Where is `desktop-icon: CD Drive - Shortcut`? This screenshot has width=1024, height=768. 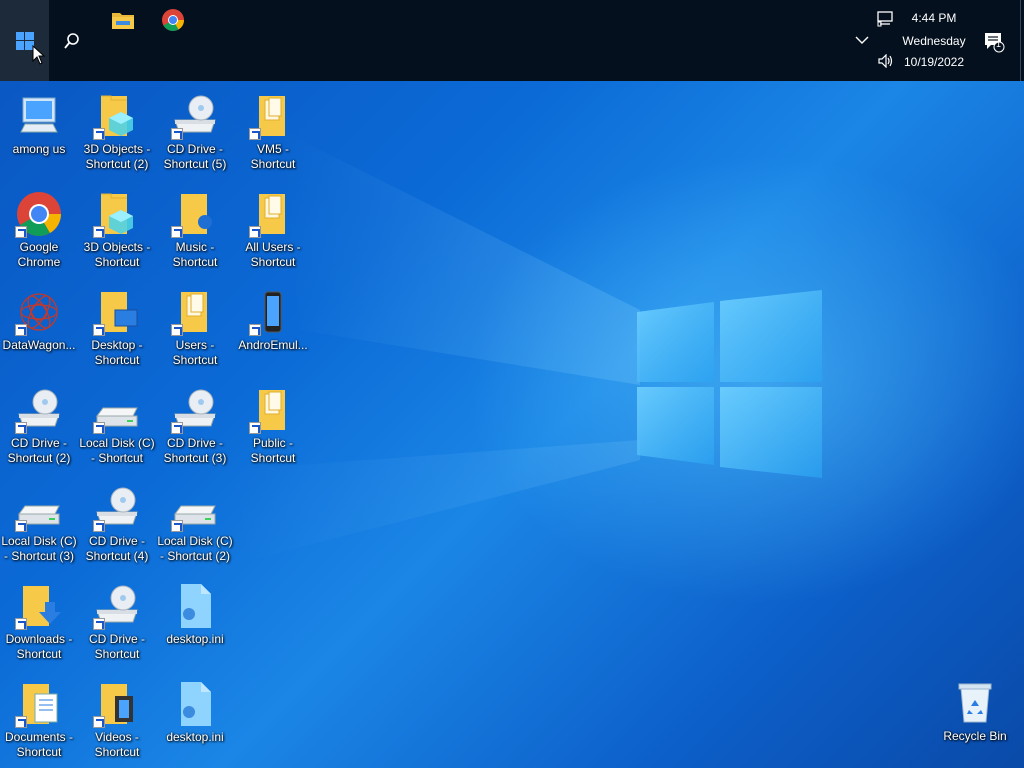 desktop-icon: CD Drive - Shortcut is located at coordinates (117, 622).